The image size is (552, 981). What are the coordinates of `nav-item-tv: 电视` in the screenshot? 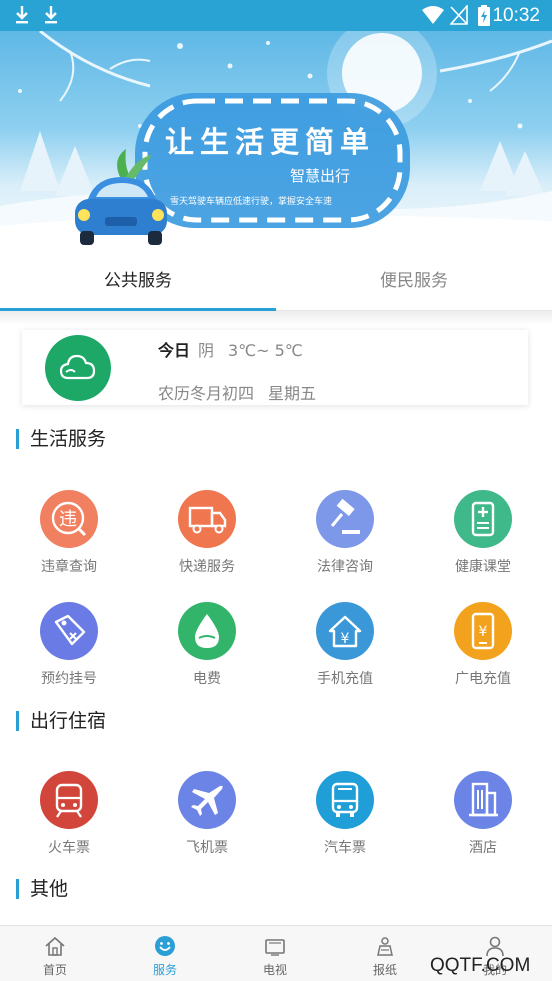 It's located at (275, 953).